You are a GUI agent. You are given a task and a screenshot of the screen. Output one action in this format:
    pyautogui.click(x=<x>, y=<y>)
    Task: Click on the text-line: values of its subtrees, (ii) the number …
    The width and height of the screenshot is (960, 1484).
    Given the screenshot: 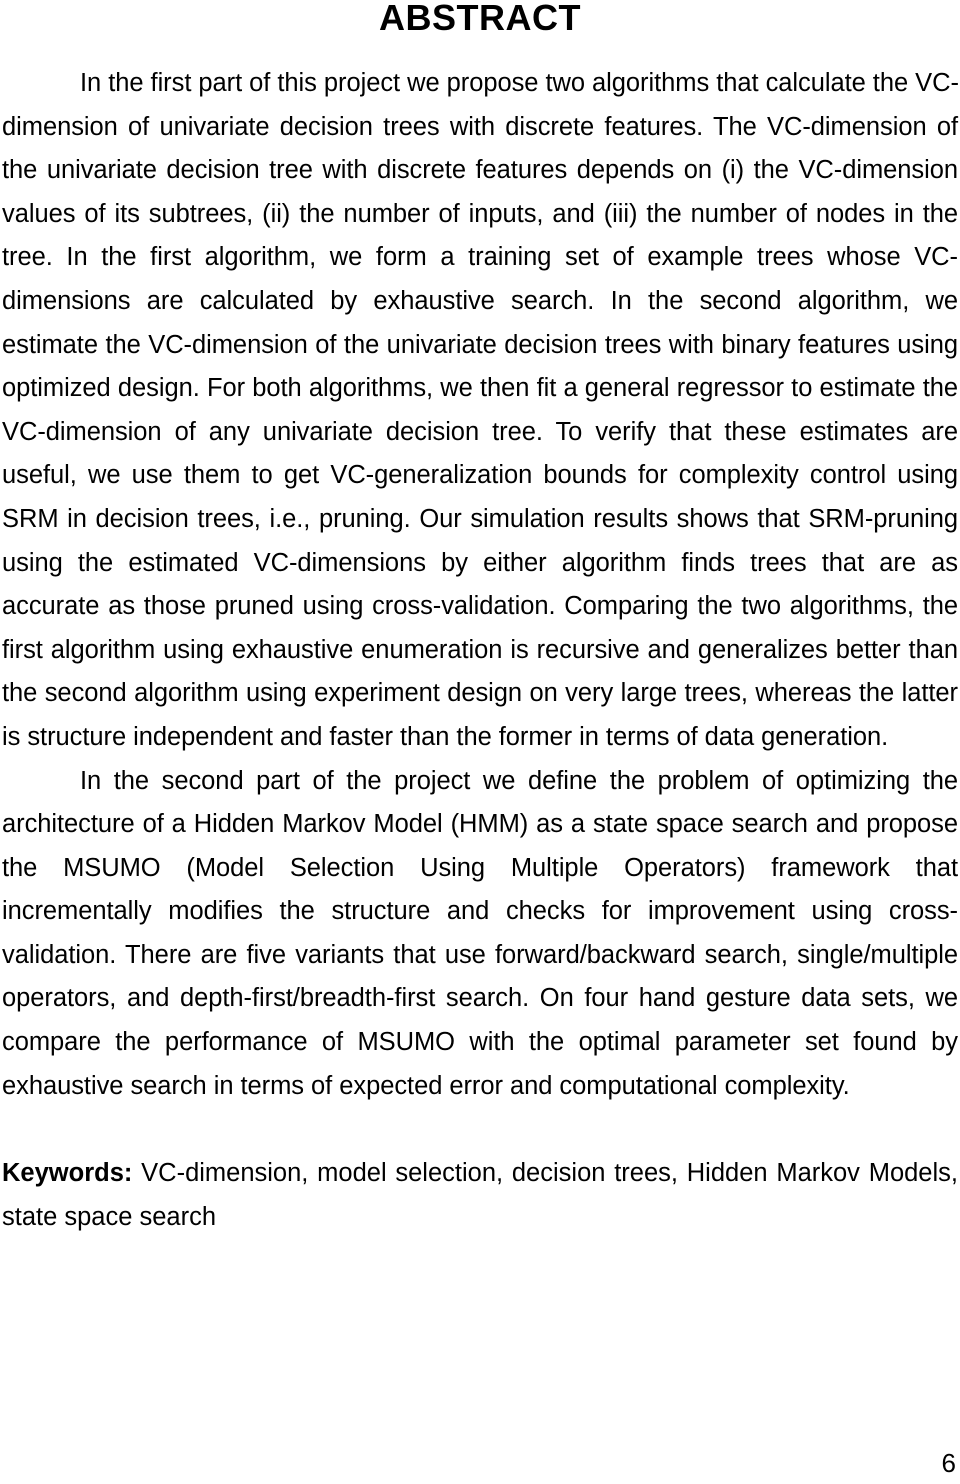 What is the action you would take?
    pyautogui.click(x=480, y=213)
    